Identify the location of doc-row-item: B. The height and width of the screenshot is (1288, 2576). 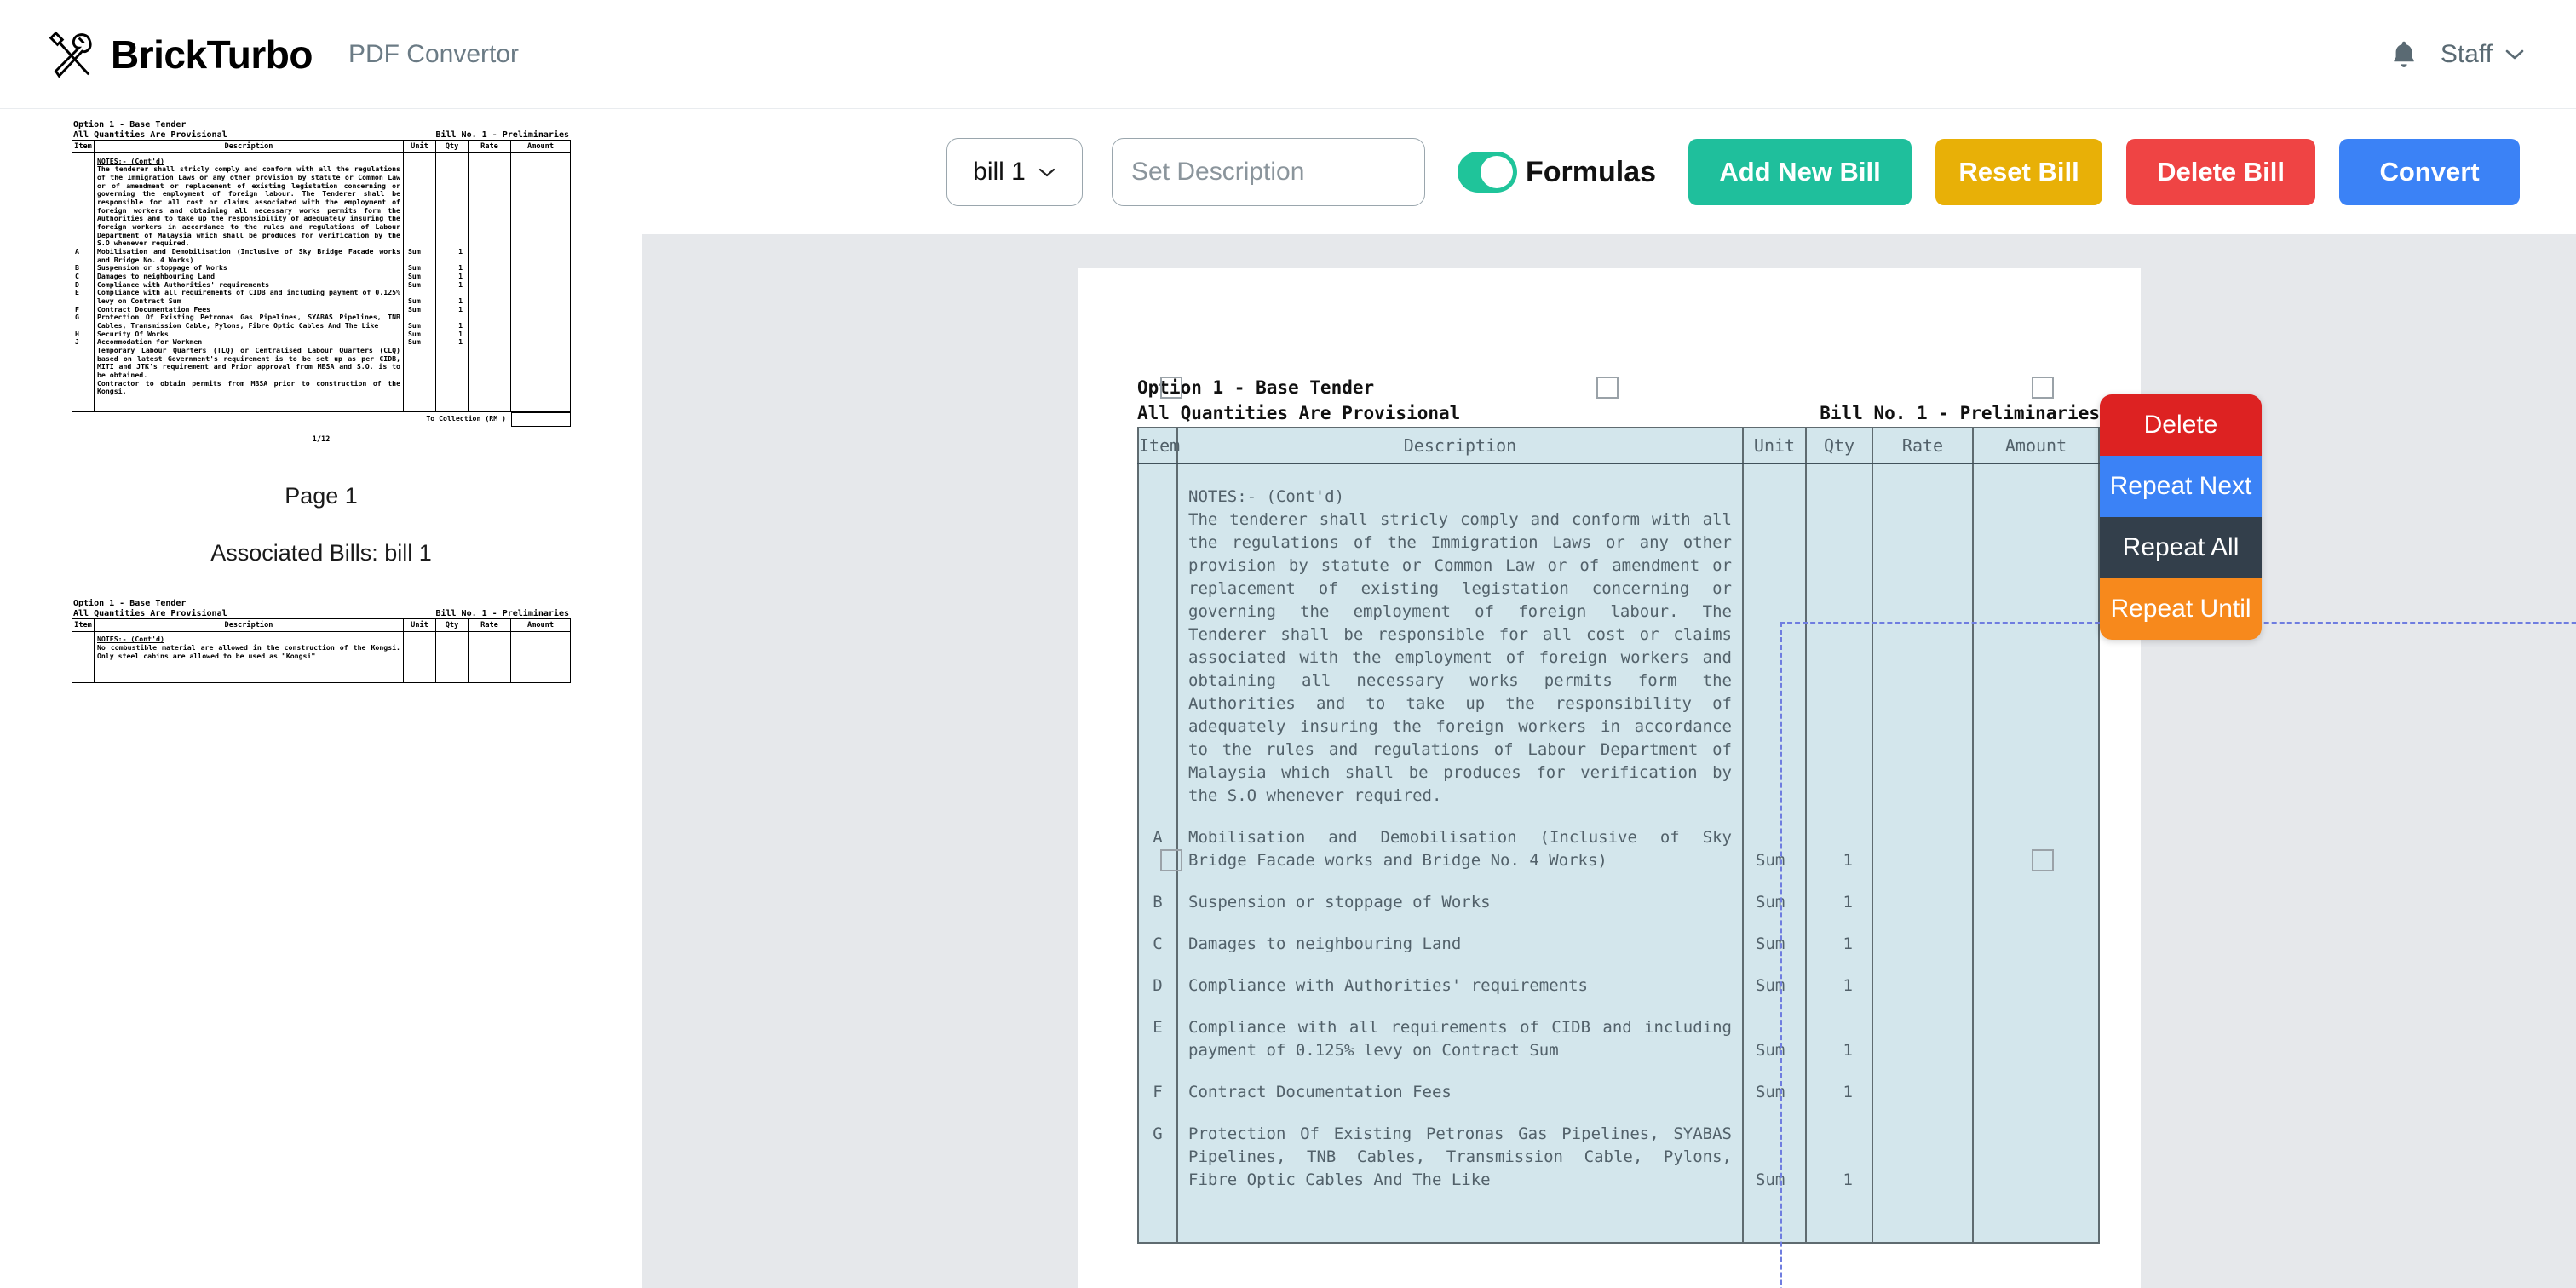
(1157, 902).